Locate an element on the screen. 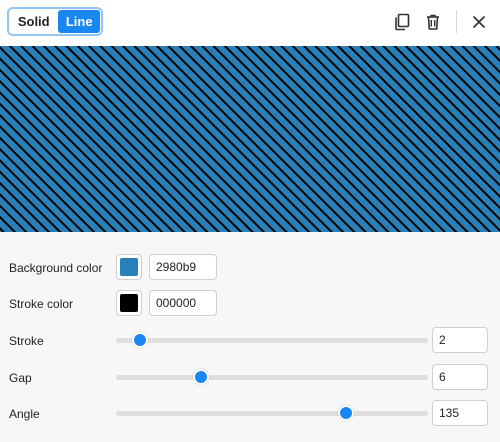 The image size is (500, 442). gap-label: Gap is located at coordinates (20, 378).